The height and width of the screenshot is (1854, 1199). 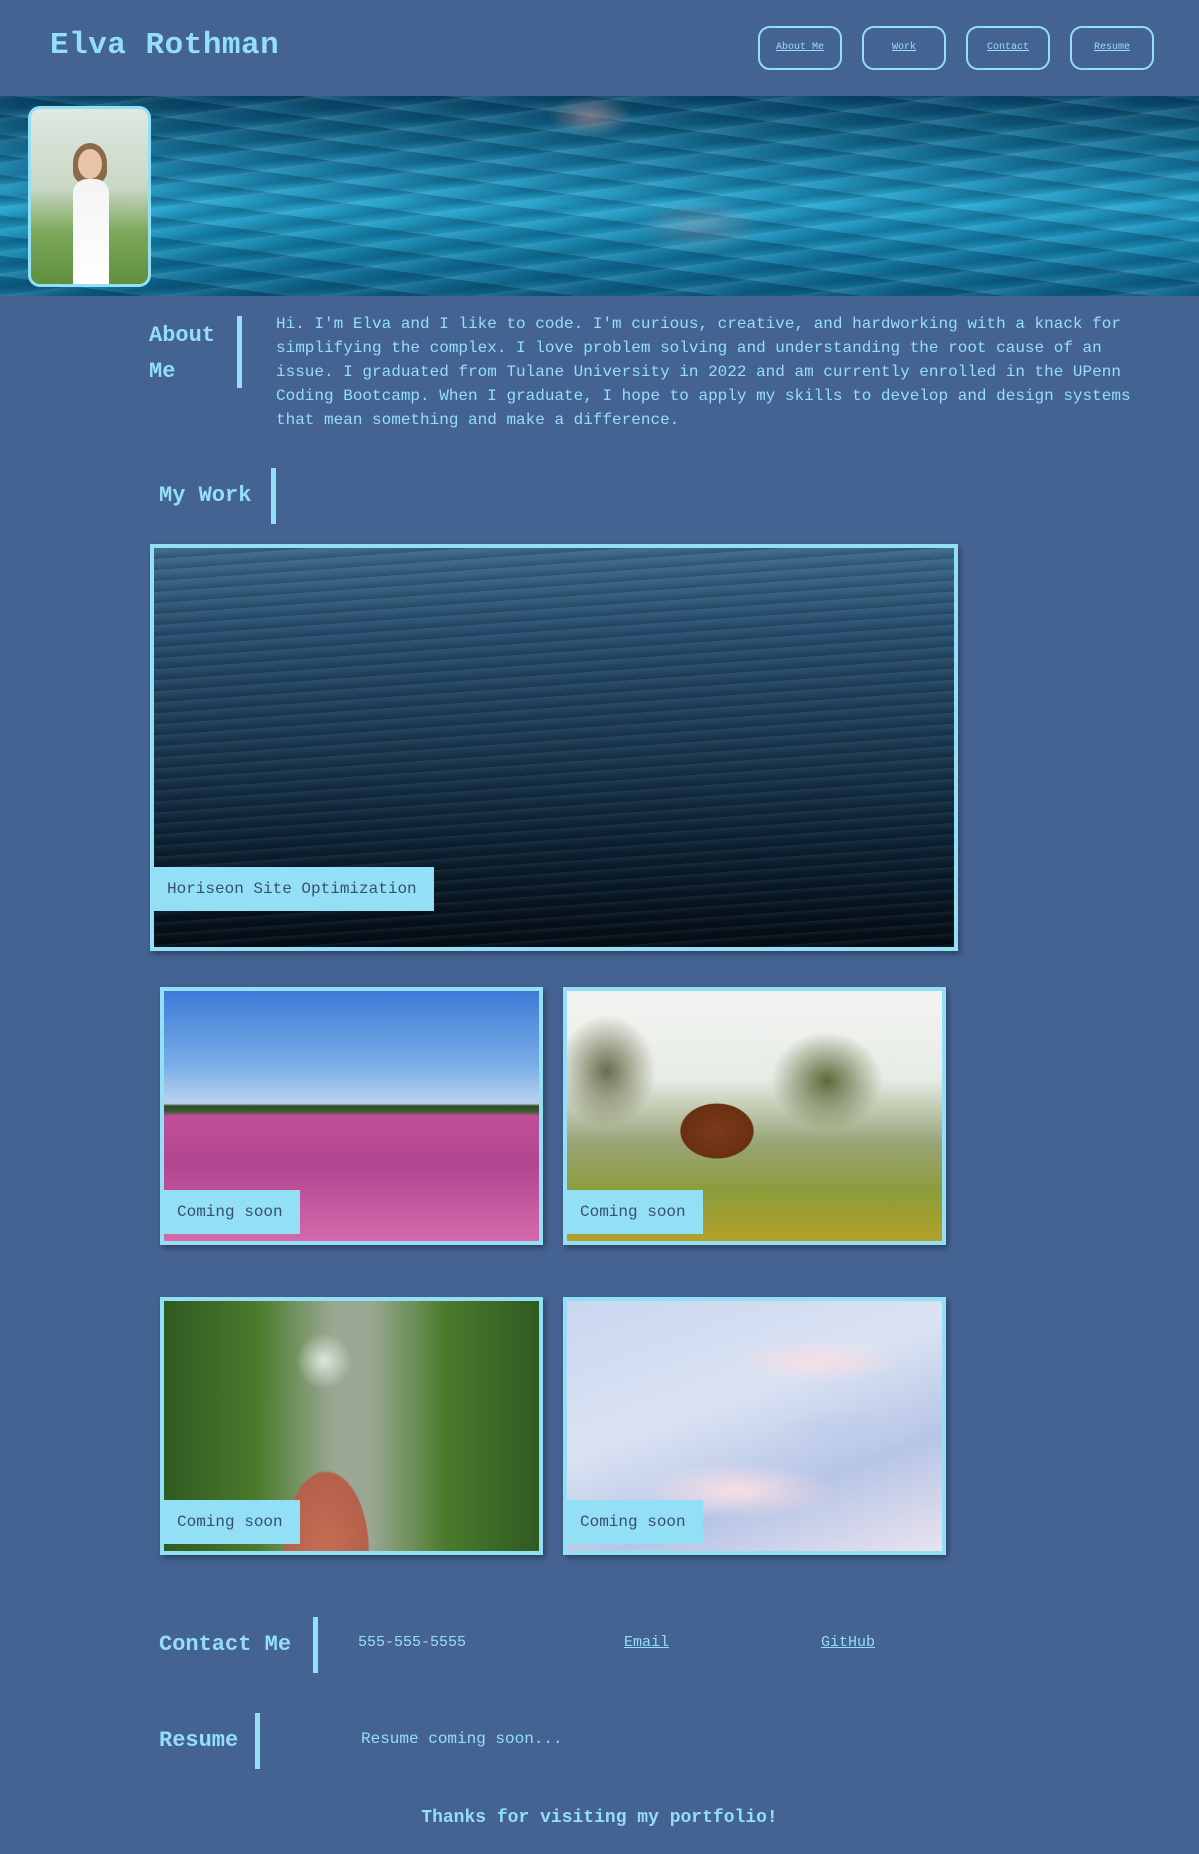 What do you see at coordinates (351, 1426) in the screenshot?
I see `project-card-3: Coming soon` at bounding box center [351, 1426].